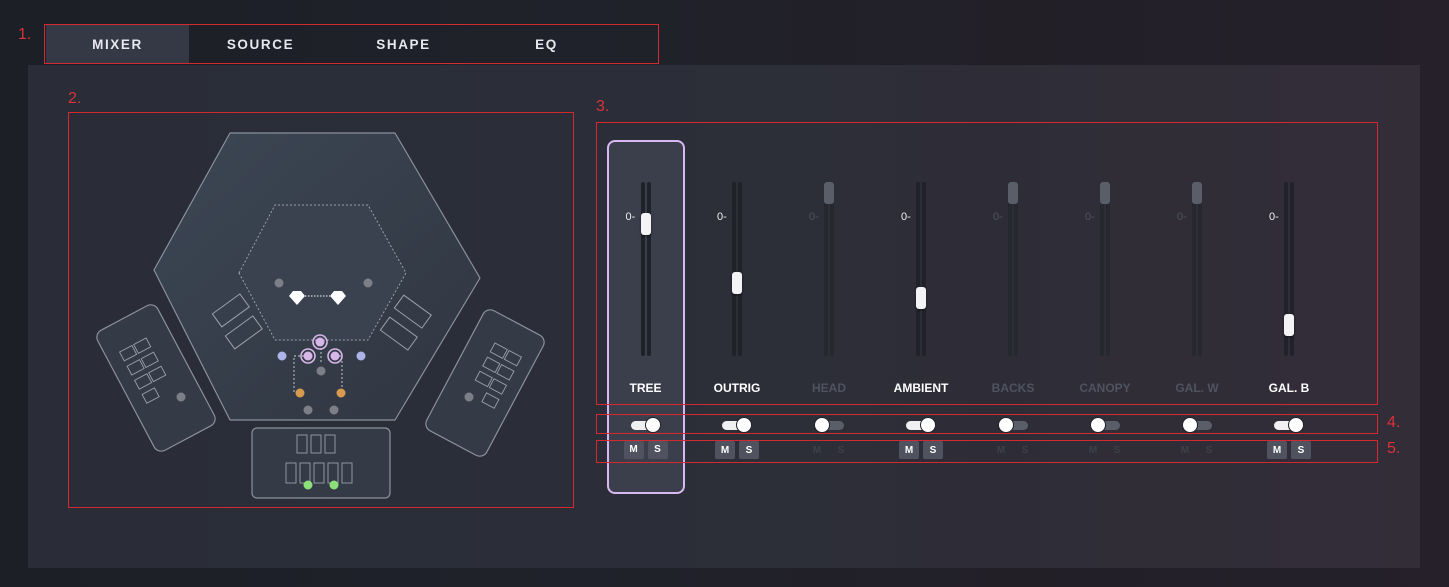 The height and width of the screenshot is (587, 1449). I want to click on channel-name: CANOPY, so click(1105, 388).